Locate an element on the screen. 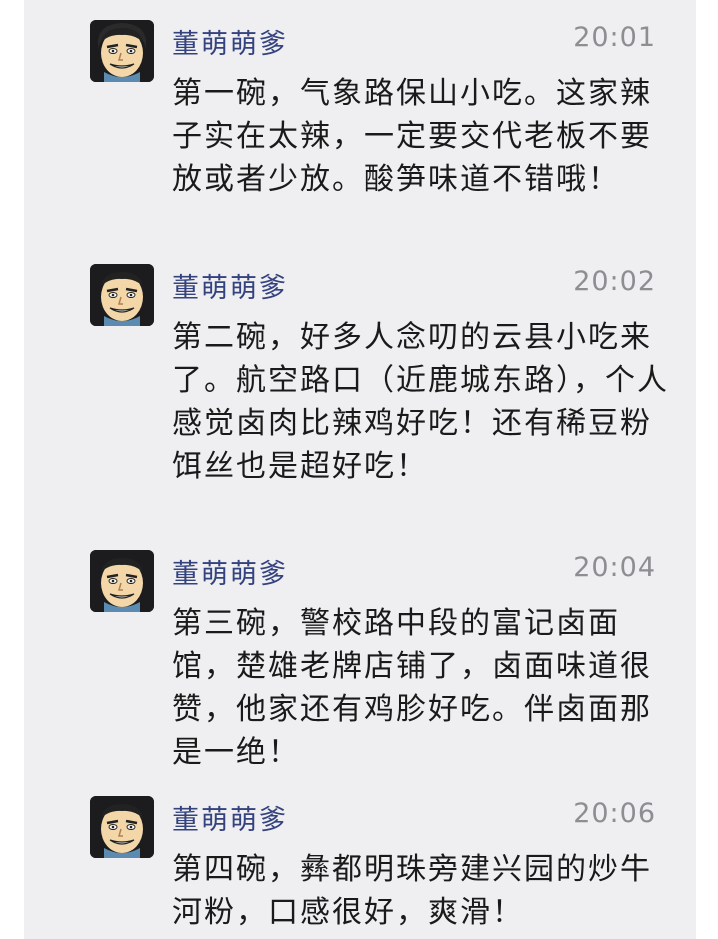 The image size is (718, 939). message-timestamp: 20:06 is located at coordinates (614, 813).